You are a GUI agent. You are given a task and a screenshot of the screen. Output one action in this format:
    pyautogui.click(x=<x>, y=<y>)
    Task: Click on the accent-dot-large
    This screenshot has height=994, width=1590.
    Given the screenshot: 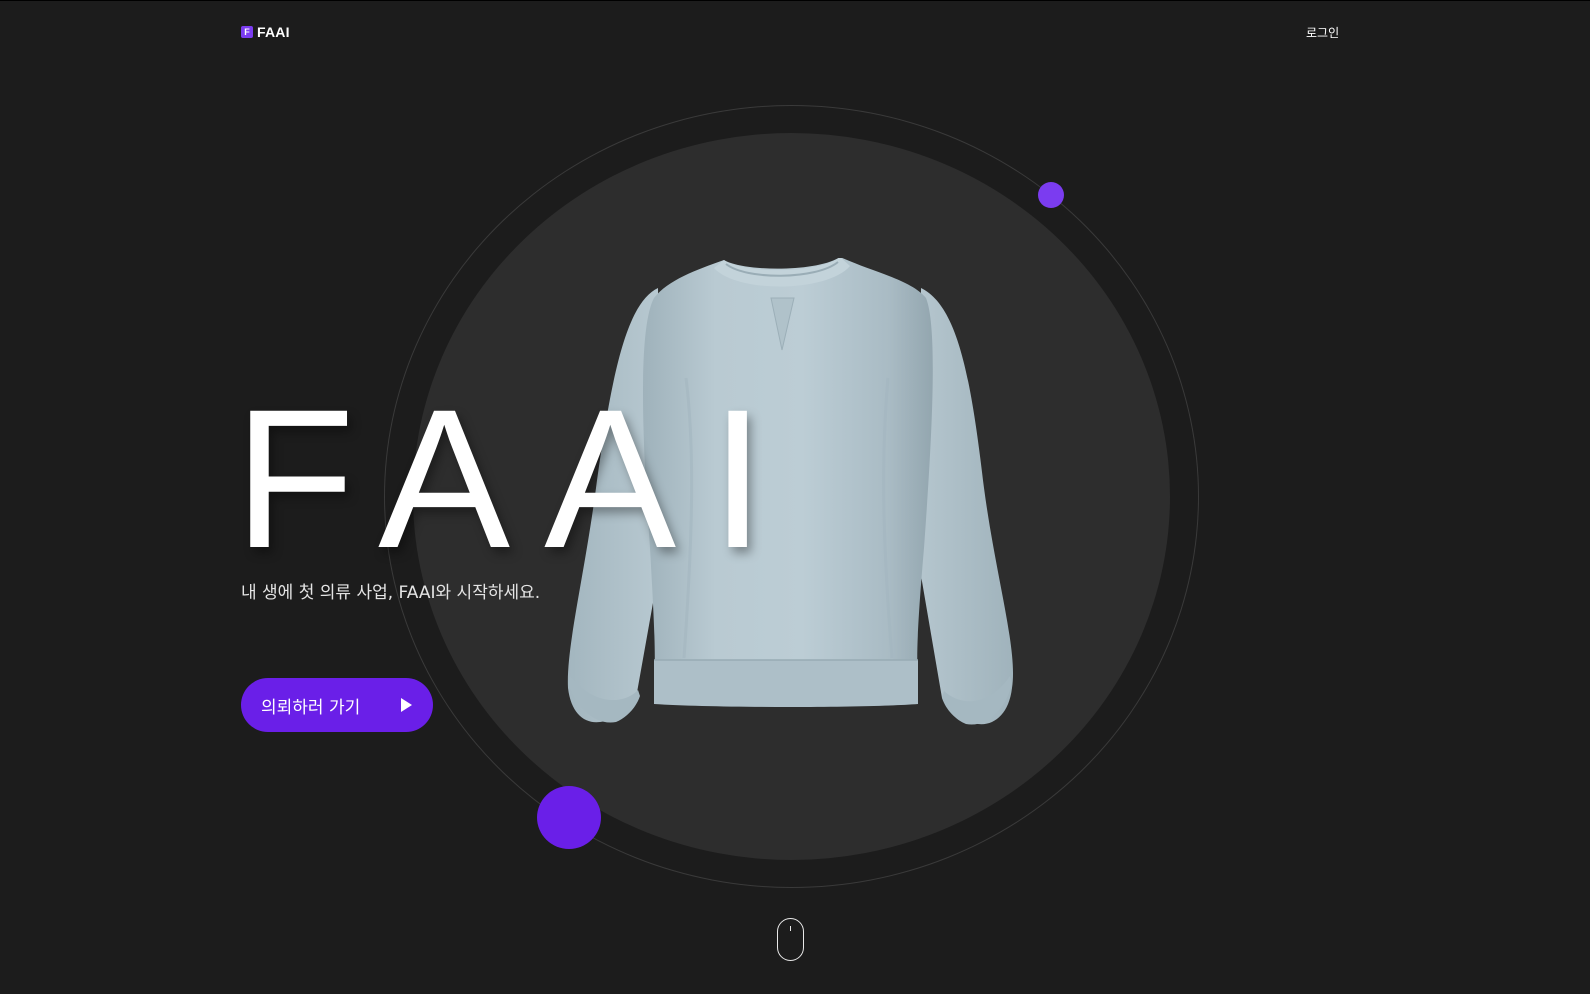 What is the action you would take?
    pyautogui.click(x=569, y=817)
    